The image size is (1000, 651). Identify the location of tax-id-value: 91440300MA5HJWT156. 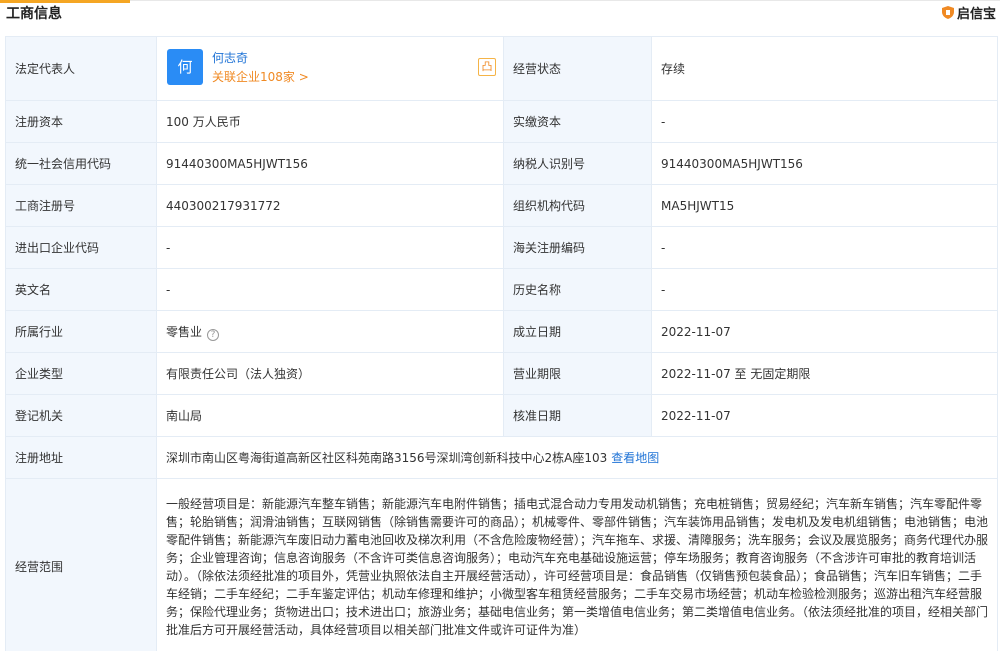
(824, 163).